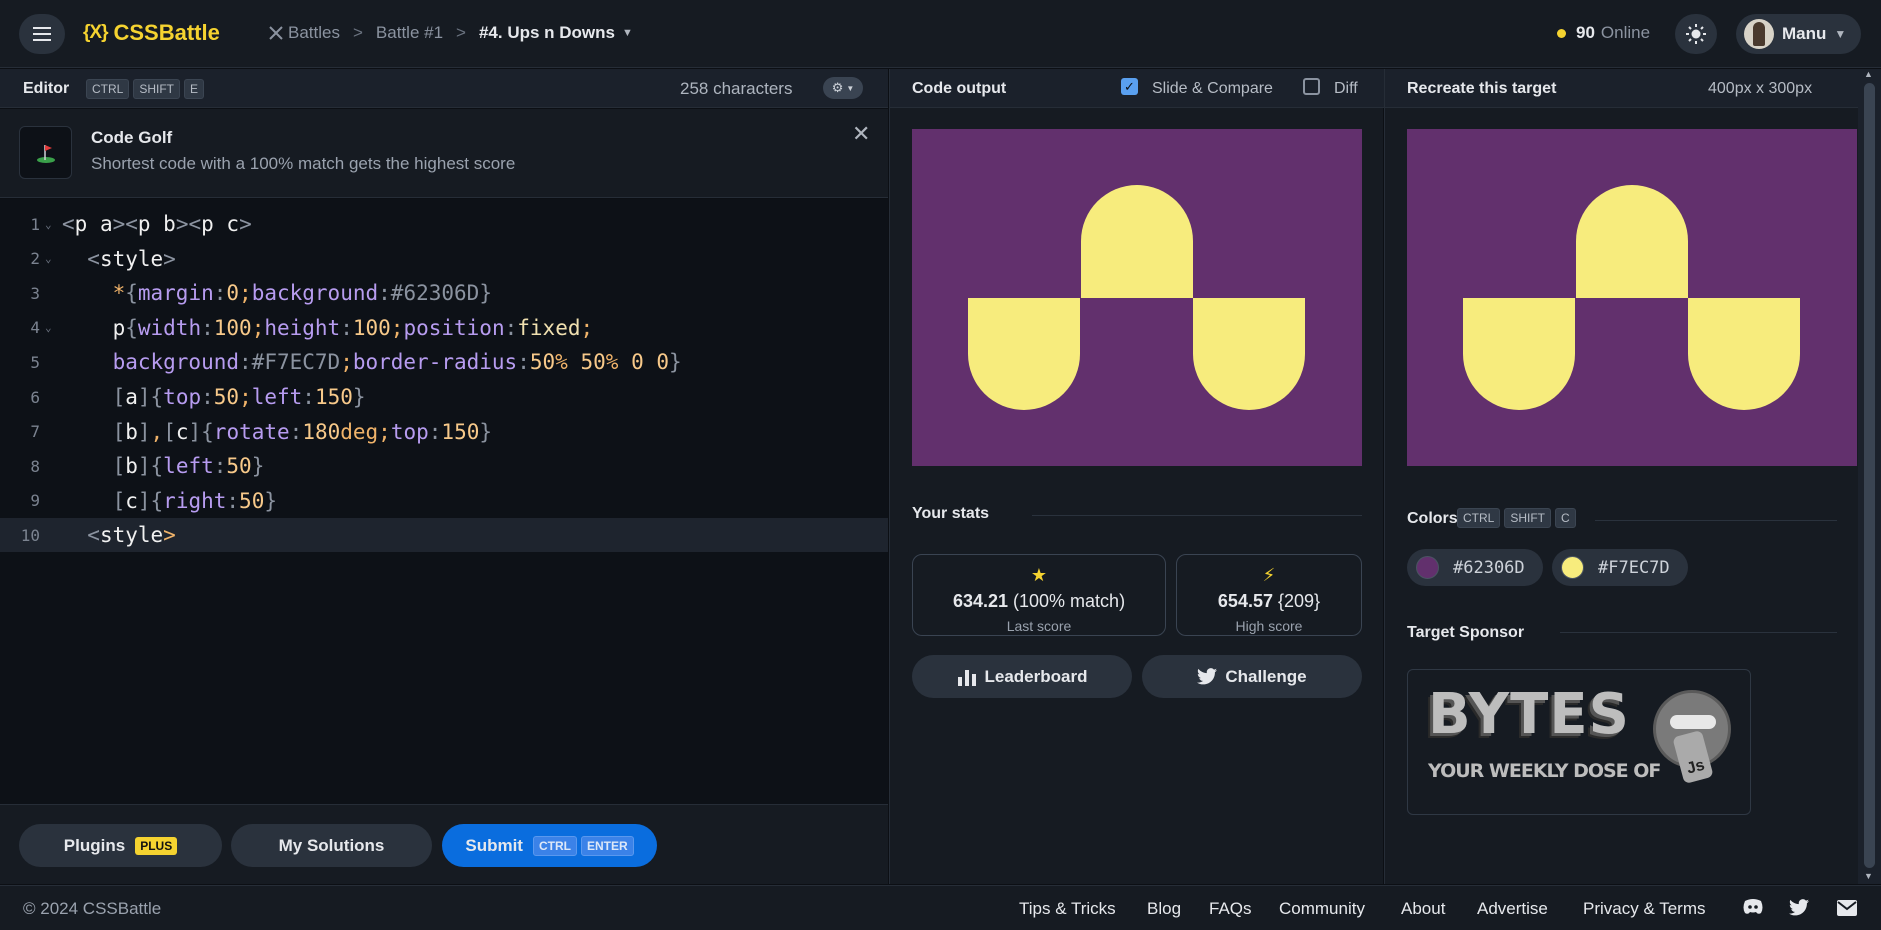 The width and height of the screenshot is (1881, 930). I want to click on footer-link-privacy: Privacy & Terms, so click(1644, 909).